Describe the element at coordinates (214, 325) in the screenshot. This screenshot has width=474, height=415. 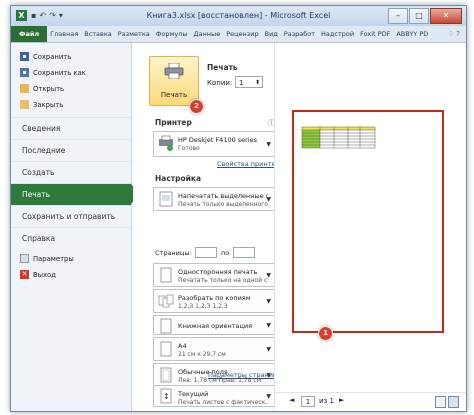
I see `orientation-select: Книжная ориентация ▼` at that location.